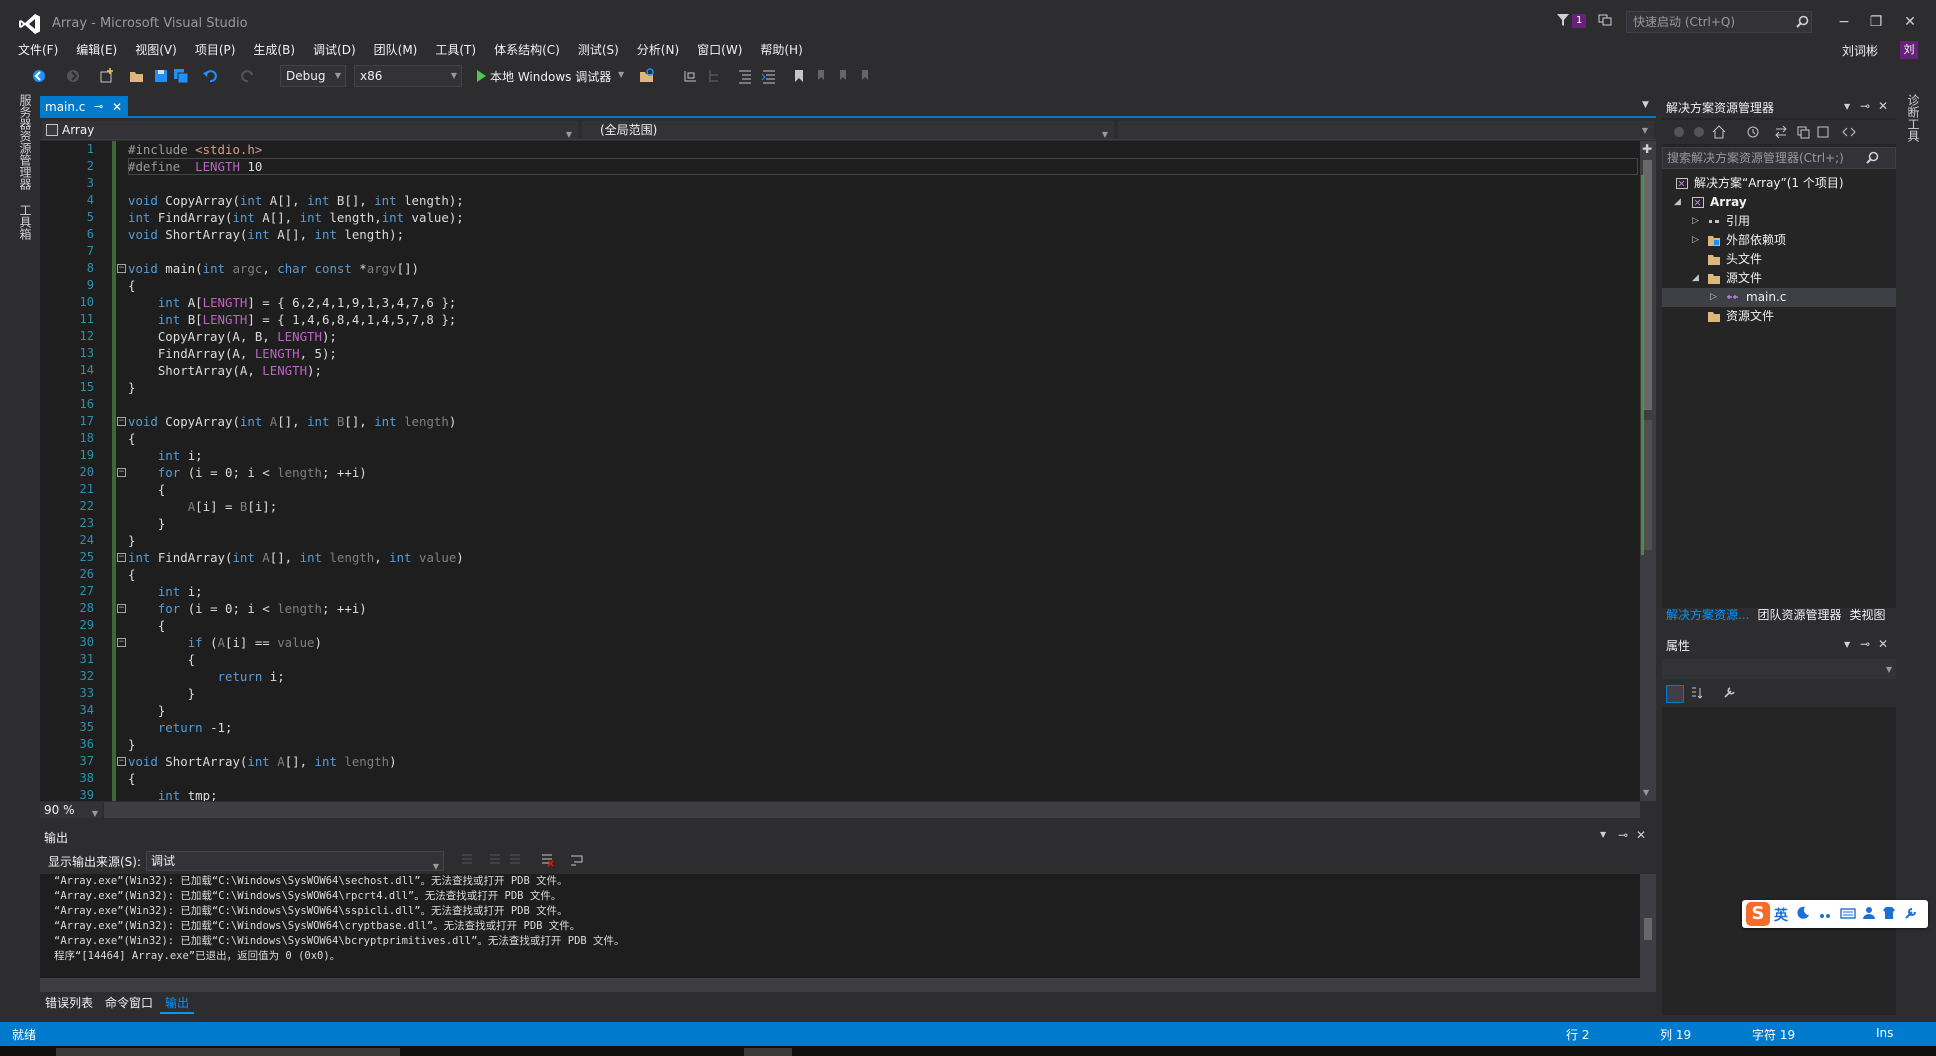 The height and width of the screenshot is (1056, 1936). I want to click on tab-output: 输出, so click(177, 1004).